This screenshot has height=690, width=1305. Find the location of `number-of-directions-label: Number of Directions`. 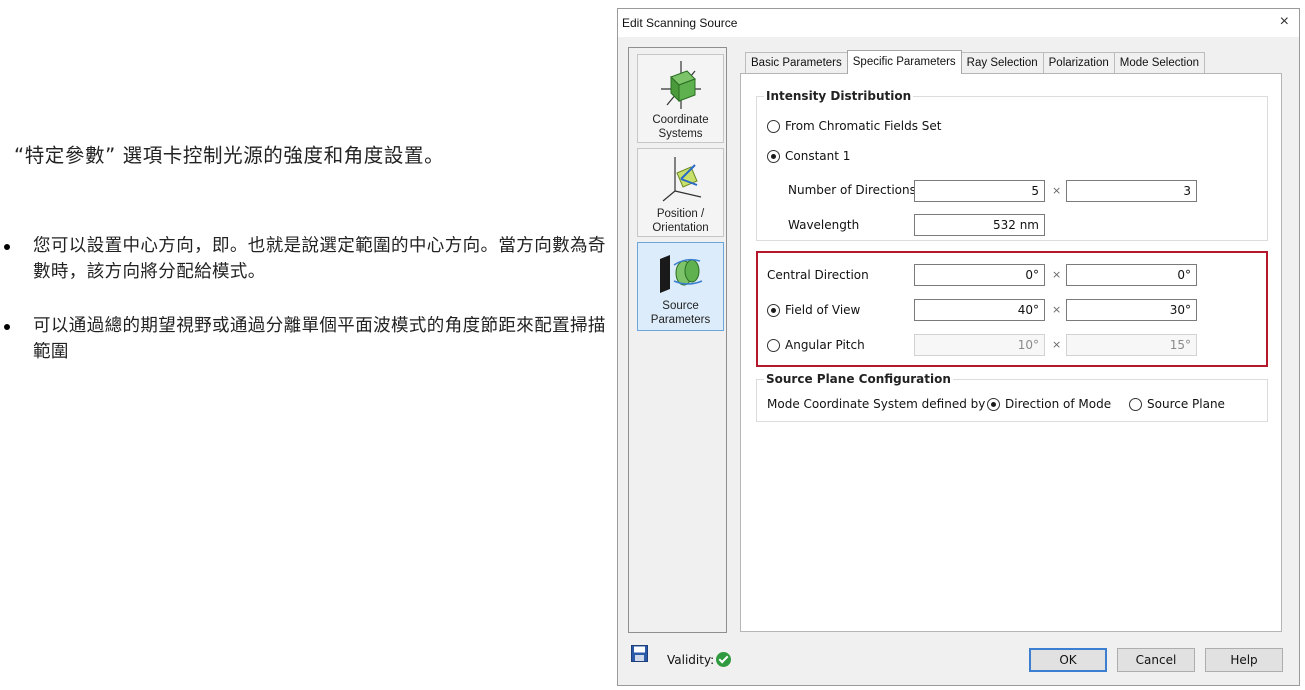

number-of-directions-label: Number of Directions is located at coordinates (852, 190).